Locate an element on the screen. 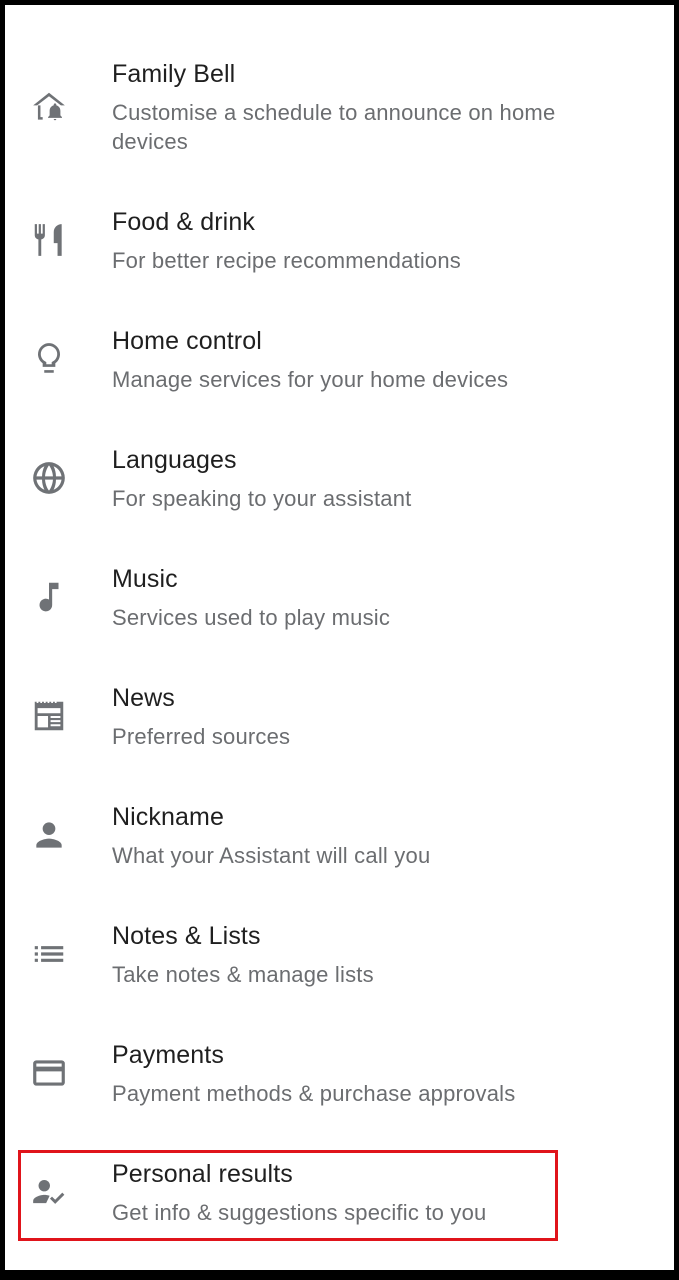  settings-item-title: News is located at coordinates (143, 698).